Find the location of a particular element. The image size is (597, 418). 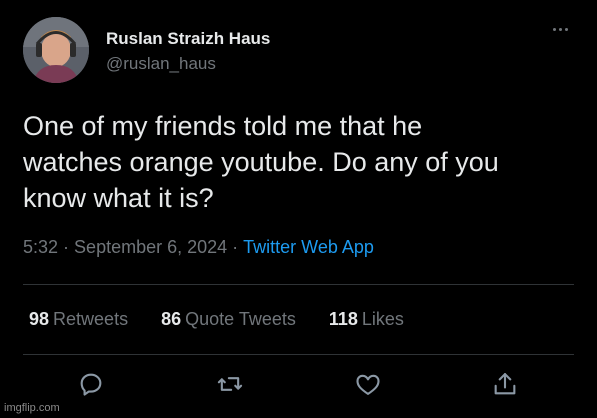

retweet-button is located at coordinates (230, 384).